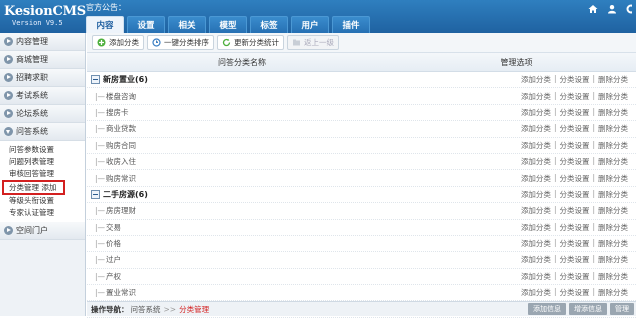  Describe the element at coordinates (42, 201) in the screenshot. I see `submenu-rank-titles: 等级头衔设置` at that location.